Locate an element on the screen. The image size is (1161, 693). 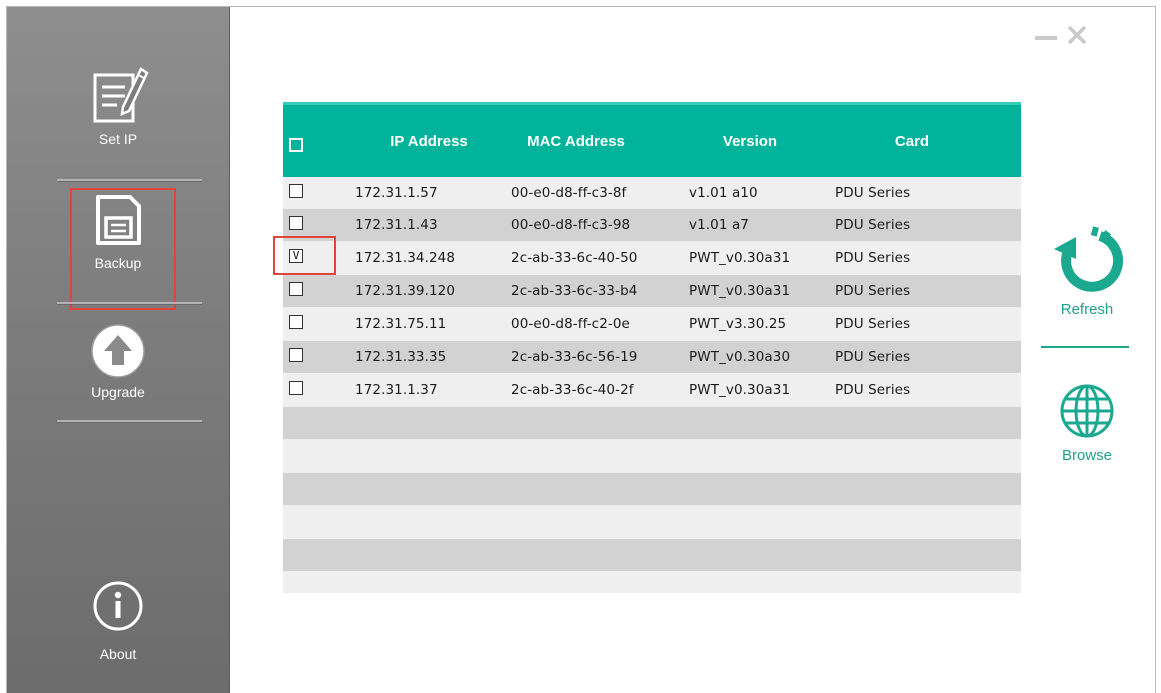
sidebar-item-upgrade: Upgrade is located at coordinates (118, 361).